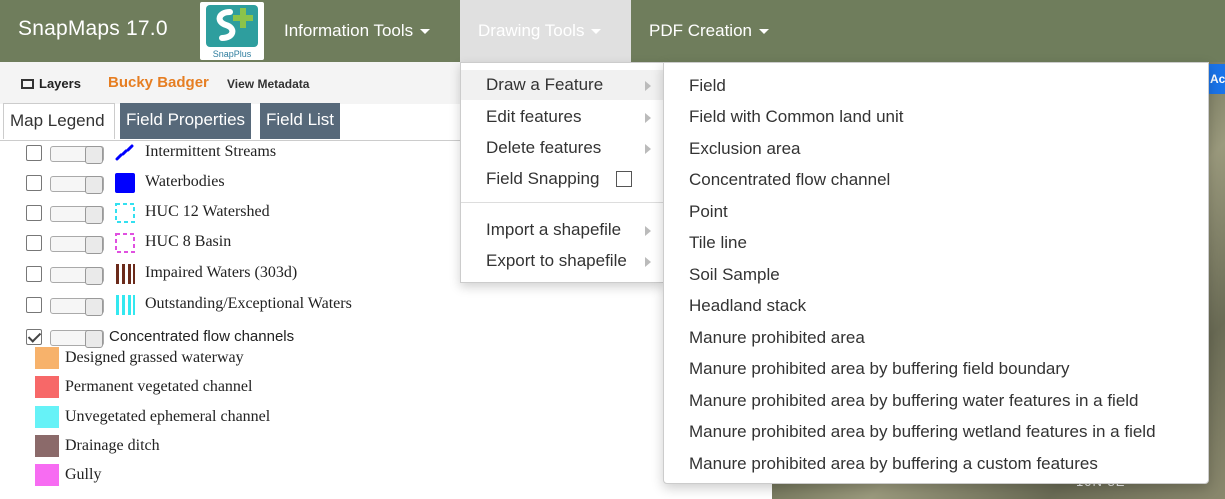  What do you see at coordinates (248, 303) in the screenshot?
I see `layer-label: Outstanding/Exceptional Waters` at bounding box center [248, 303].